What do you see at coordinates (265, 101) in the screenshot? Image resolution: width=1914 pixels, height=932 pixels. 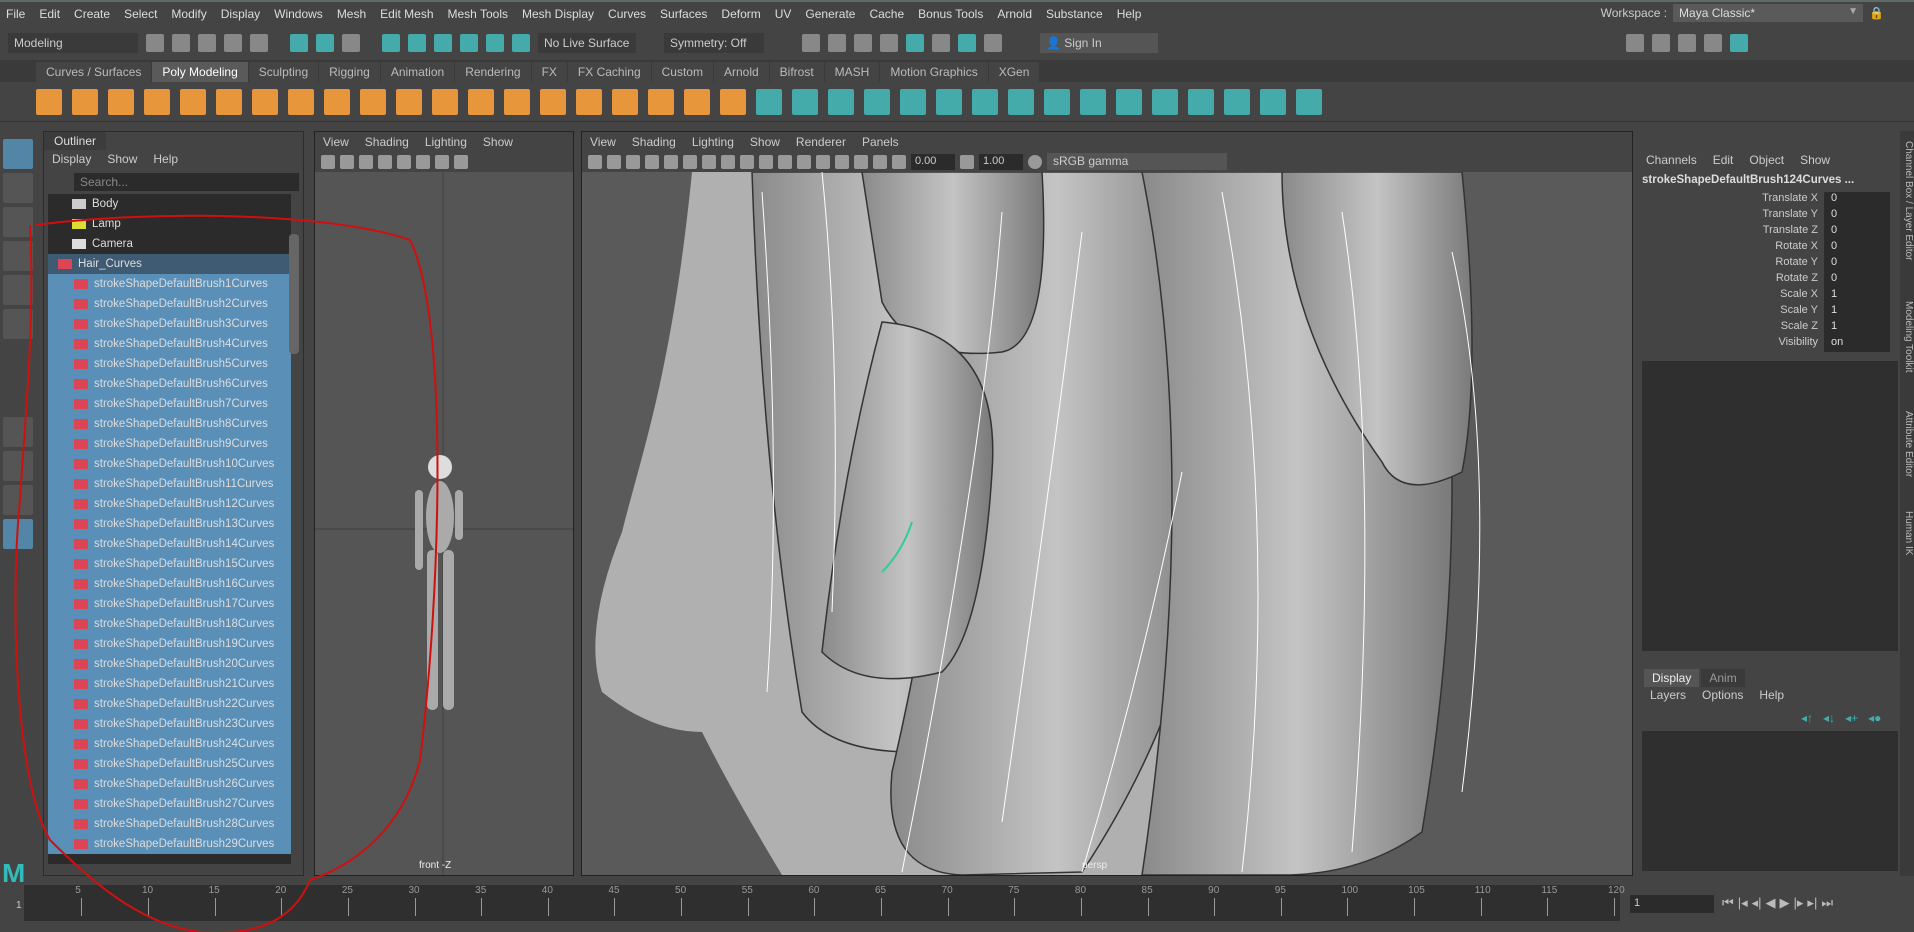 I see `disc-icon` at bounding box center [265, 101].